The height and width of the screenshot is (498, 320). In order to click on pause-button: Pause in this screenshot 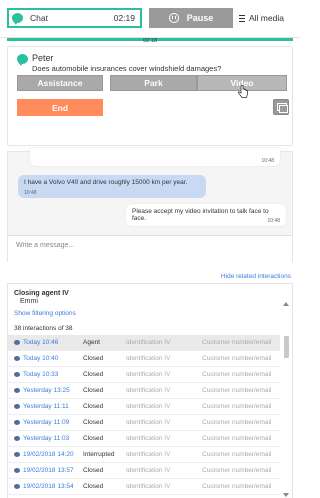, I will do `click(191, 18)`.